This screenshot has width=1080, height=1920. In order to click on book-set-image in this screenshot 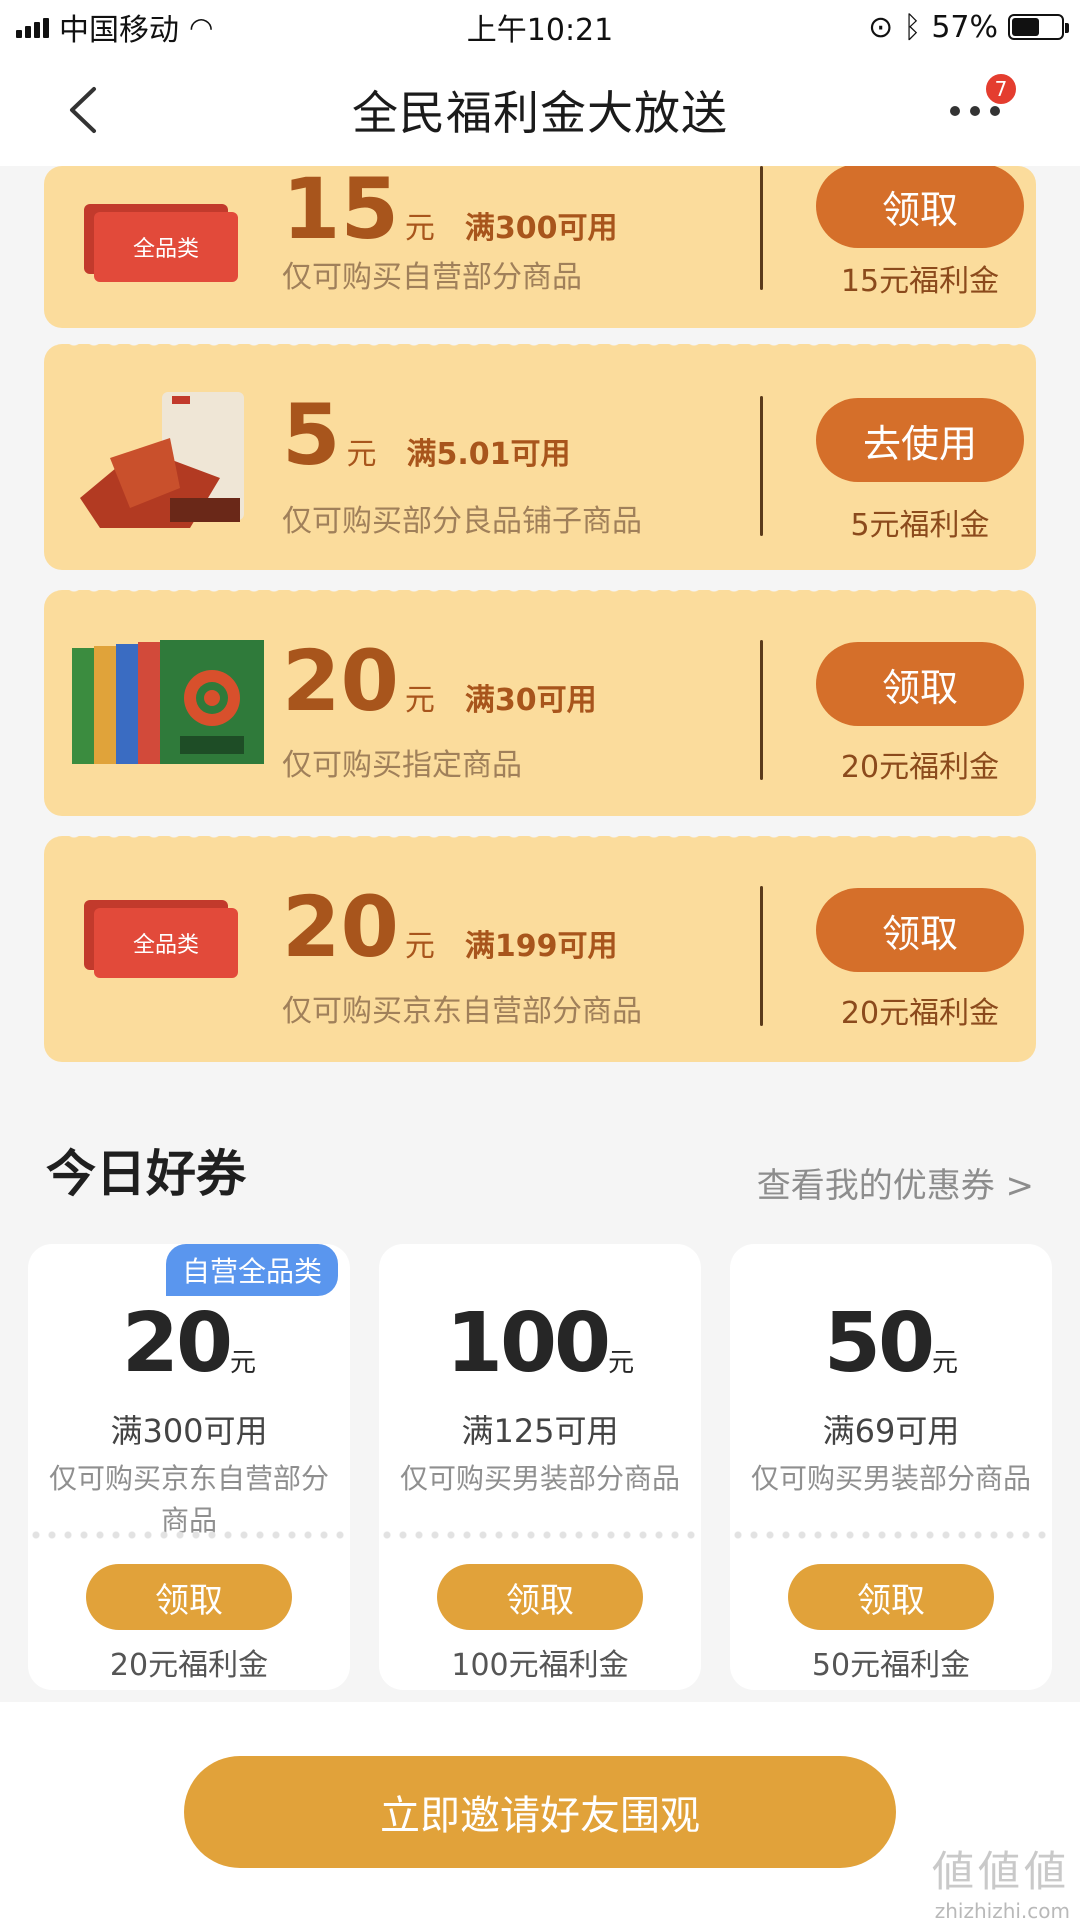, I will do `click(168, 702)`.